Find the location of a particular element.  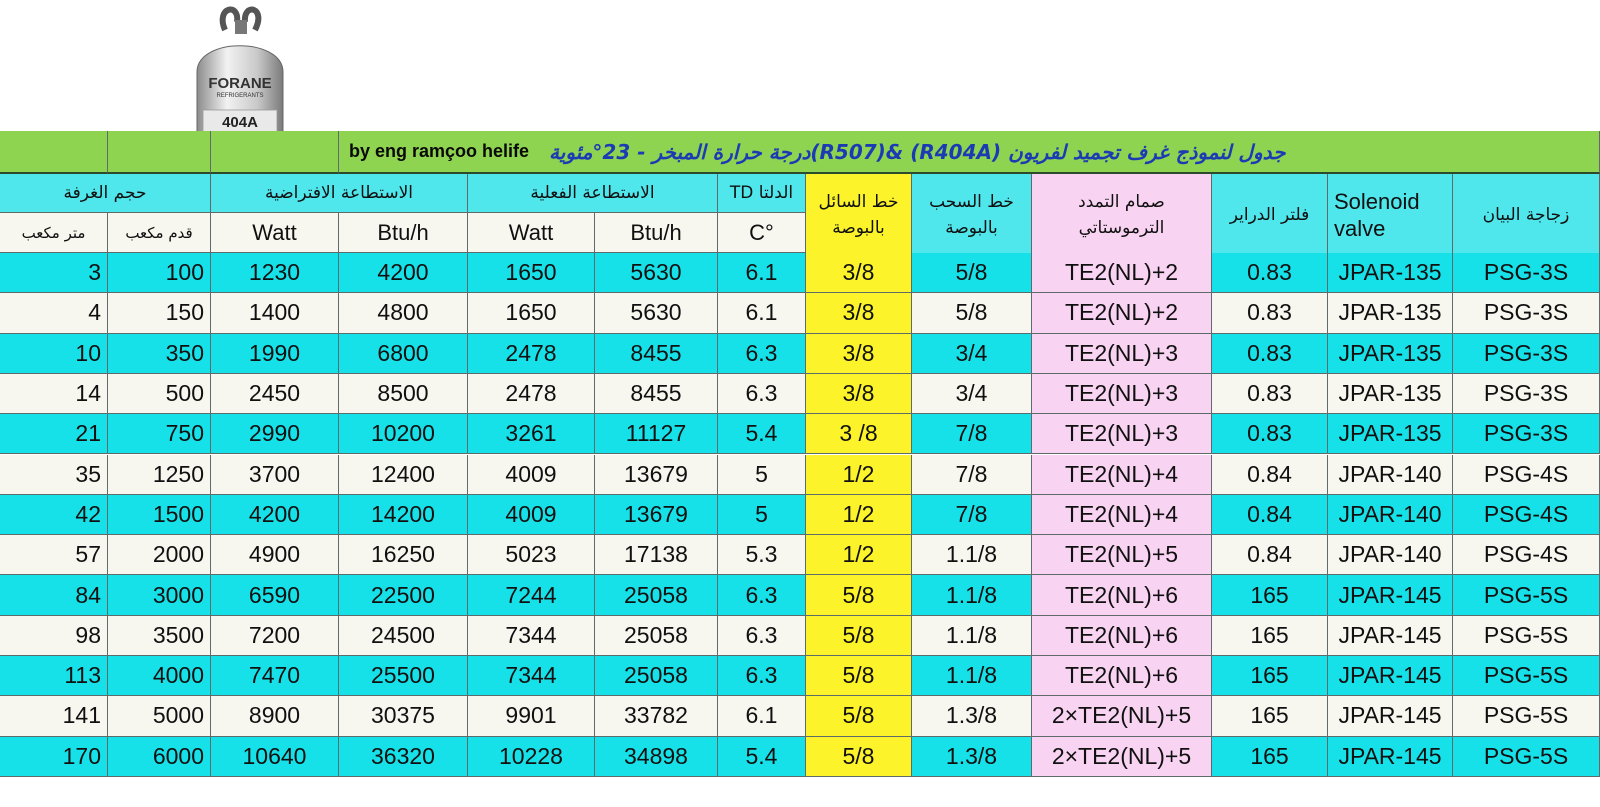

cell-nominal-btuh: 16250 is located at coordinates (403, 555).